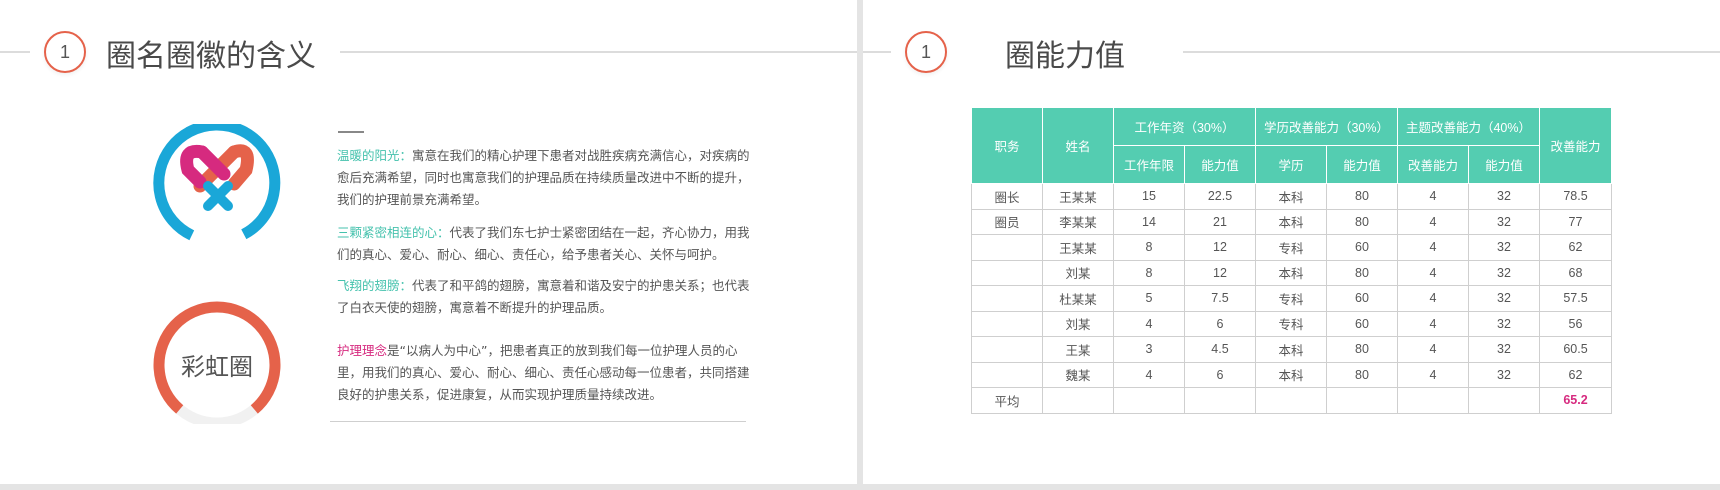 The width and height of the screenshot is (1720, 490). Describe the element at coordinates (1575, 196) in the screenshot. I see `table-cell: 78.5` at that location.